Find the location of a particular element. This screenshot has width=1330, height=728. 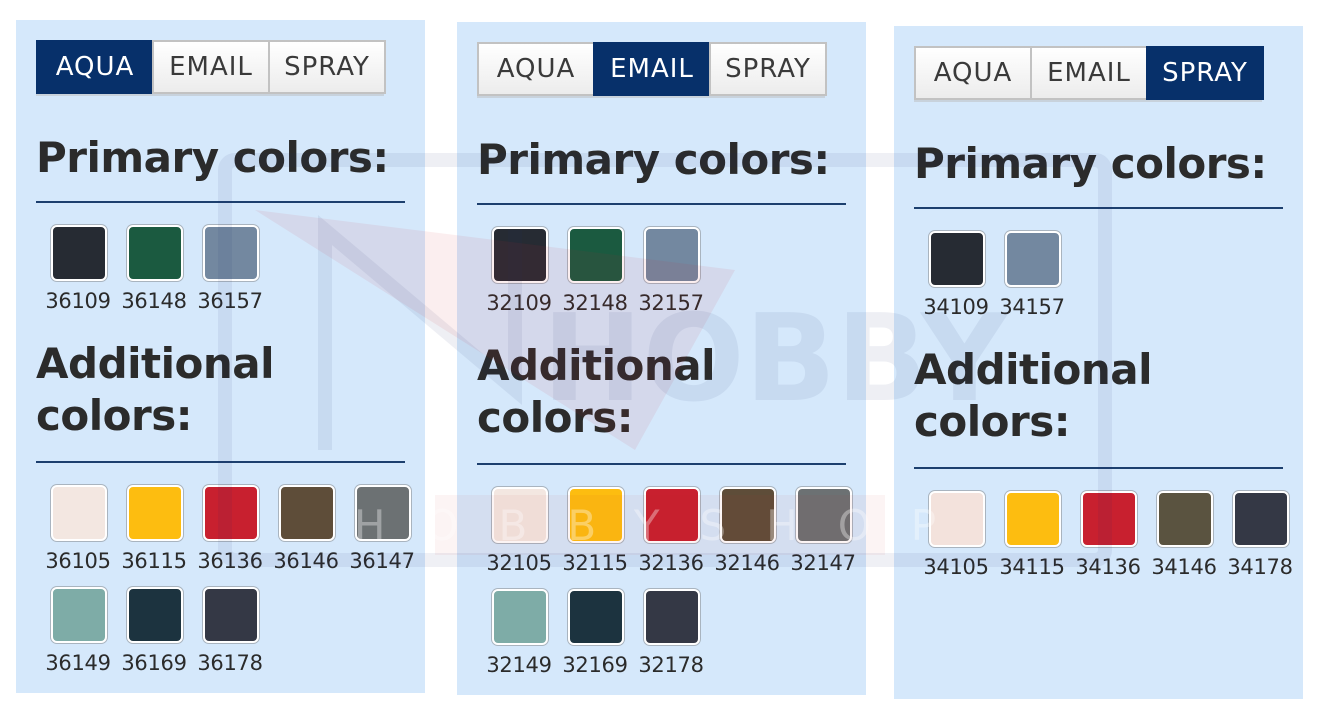

color-swatch: 34157 is located at coordinates (1032, 281).